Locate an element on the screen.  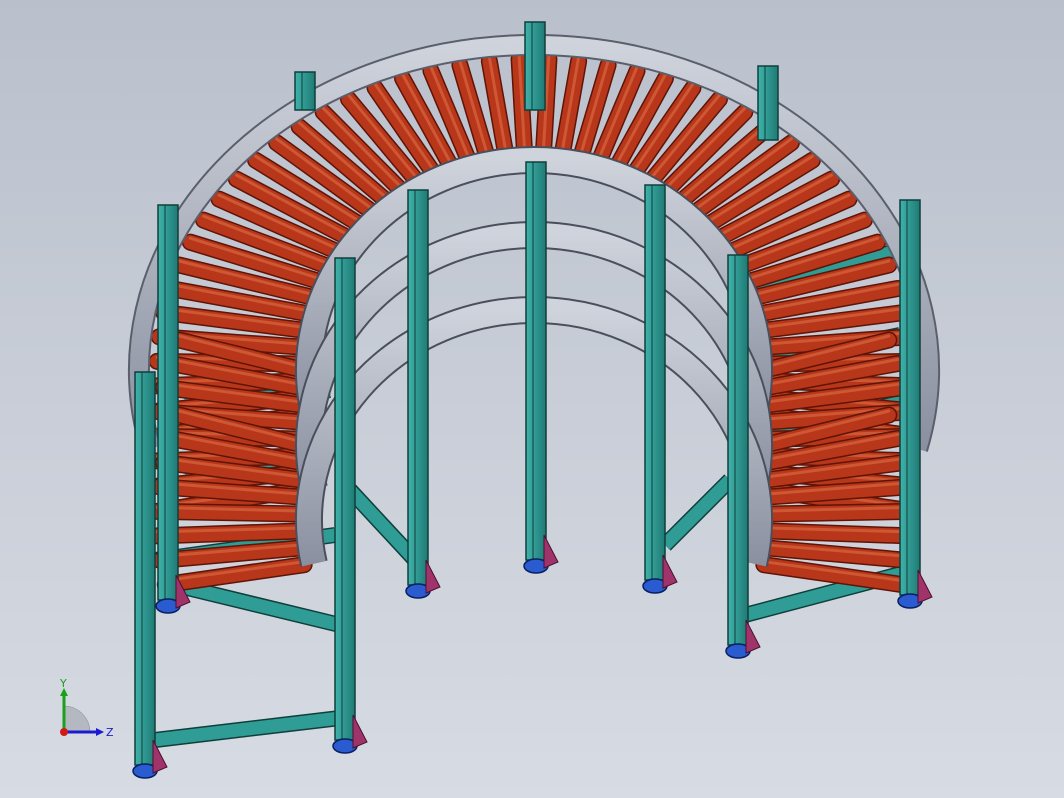
axis-triad: Y Z is located at coordinates (85, 711).